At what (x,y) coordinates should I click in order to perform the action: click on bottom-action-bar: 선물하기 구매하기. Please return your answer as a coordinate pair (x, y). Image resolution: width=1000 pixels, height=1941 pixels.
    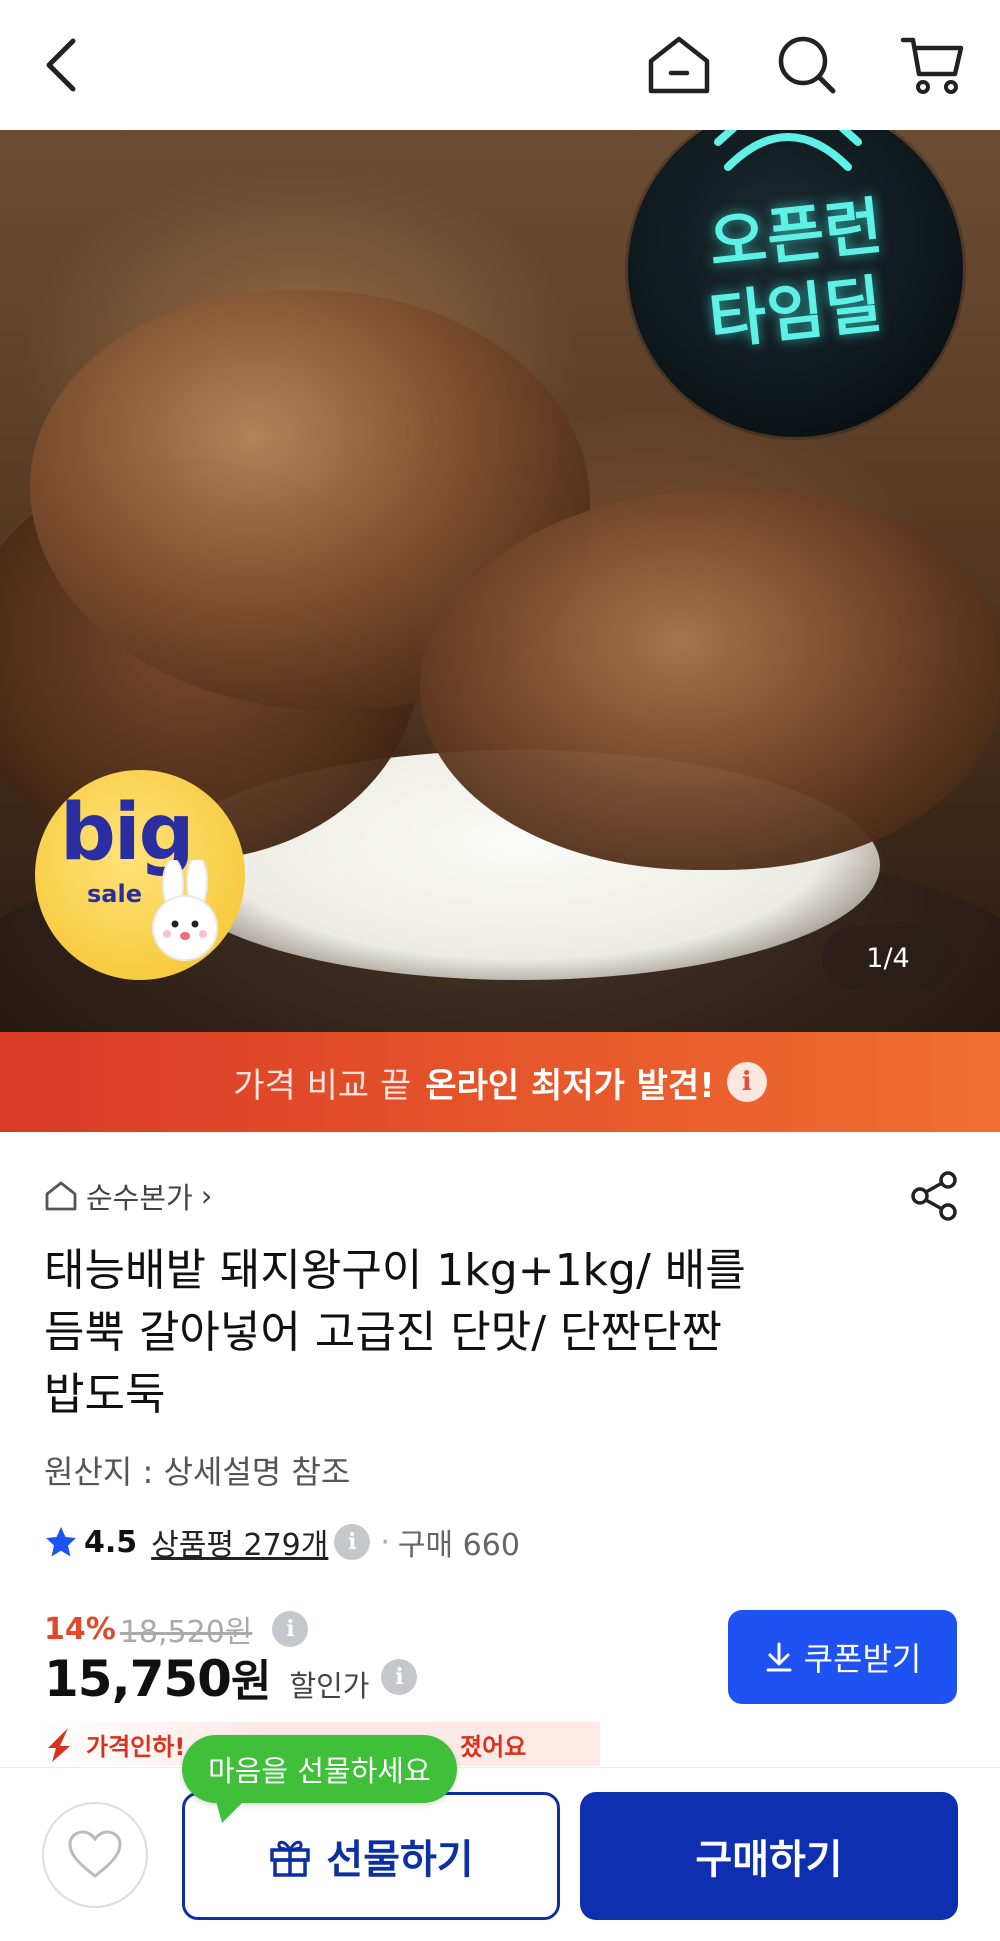
    Looking at the image, I should click on (500, 1854).